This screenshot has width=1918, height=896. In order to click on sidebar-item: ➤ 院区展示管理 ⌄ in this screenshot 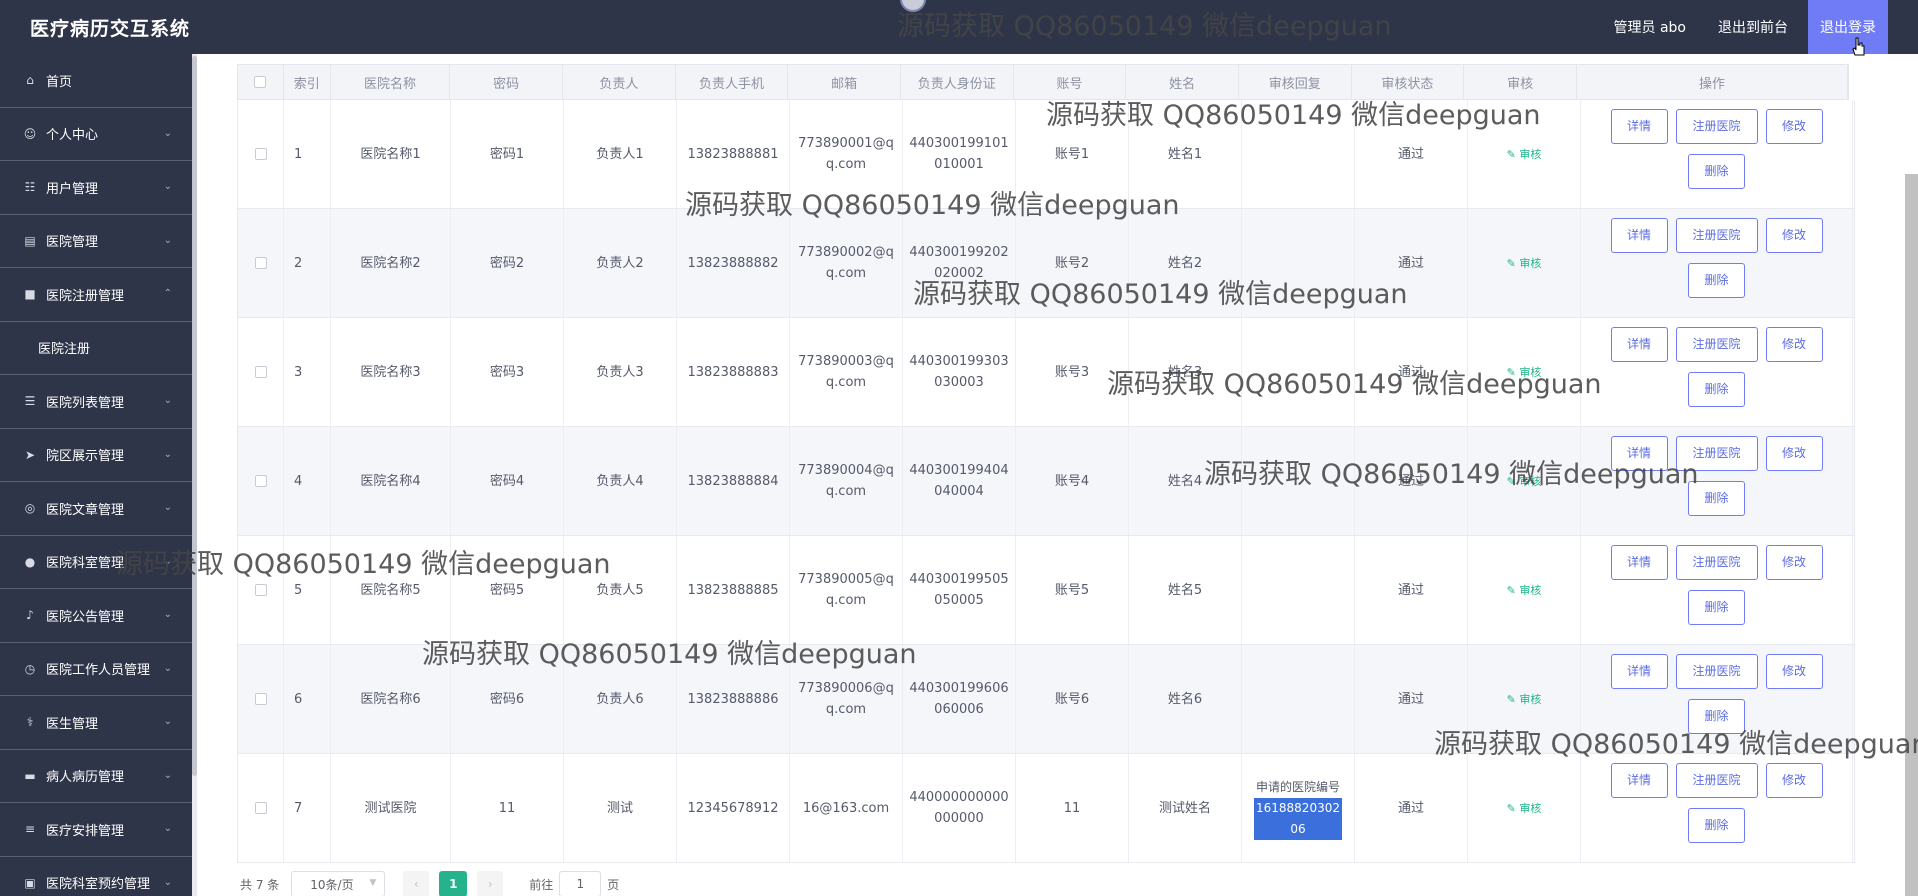, I will do `click(96, 455)`.